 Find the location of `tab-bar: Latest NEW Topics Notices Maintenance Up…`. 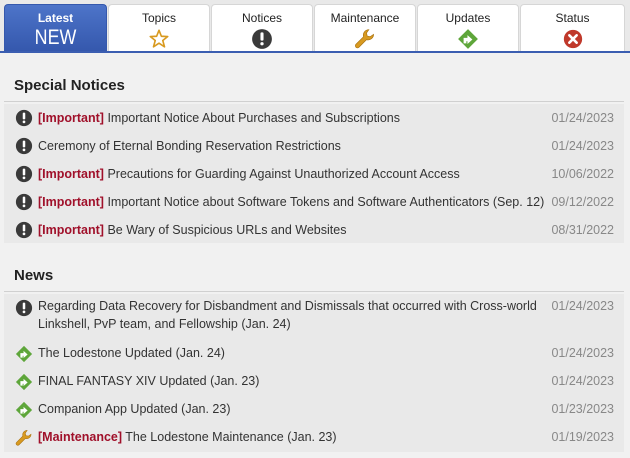

tab-bar: Latest NEW Topics Notices Maintenance Up… is located at coordinates (315, 26).